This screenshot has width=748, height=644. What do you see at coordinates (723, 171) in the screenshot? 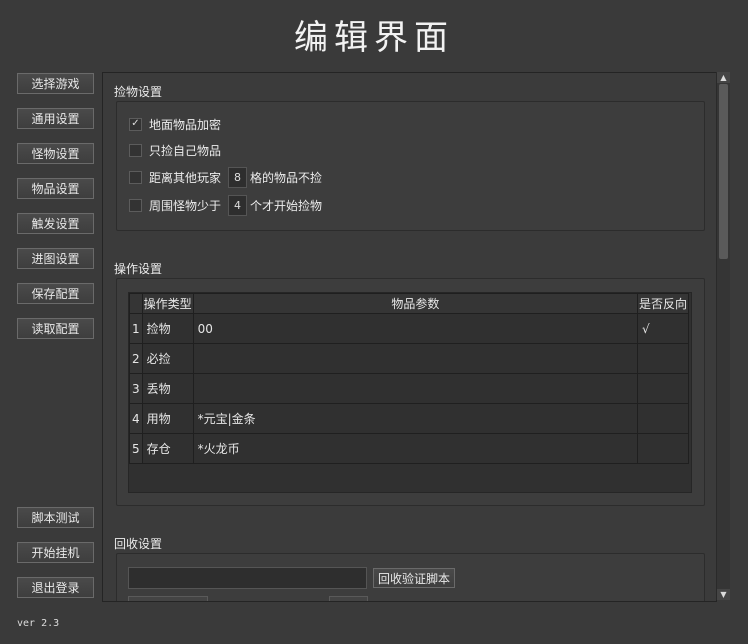
I see `scrollbar-thumb` at bounding box center [723, 171].